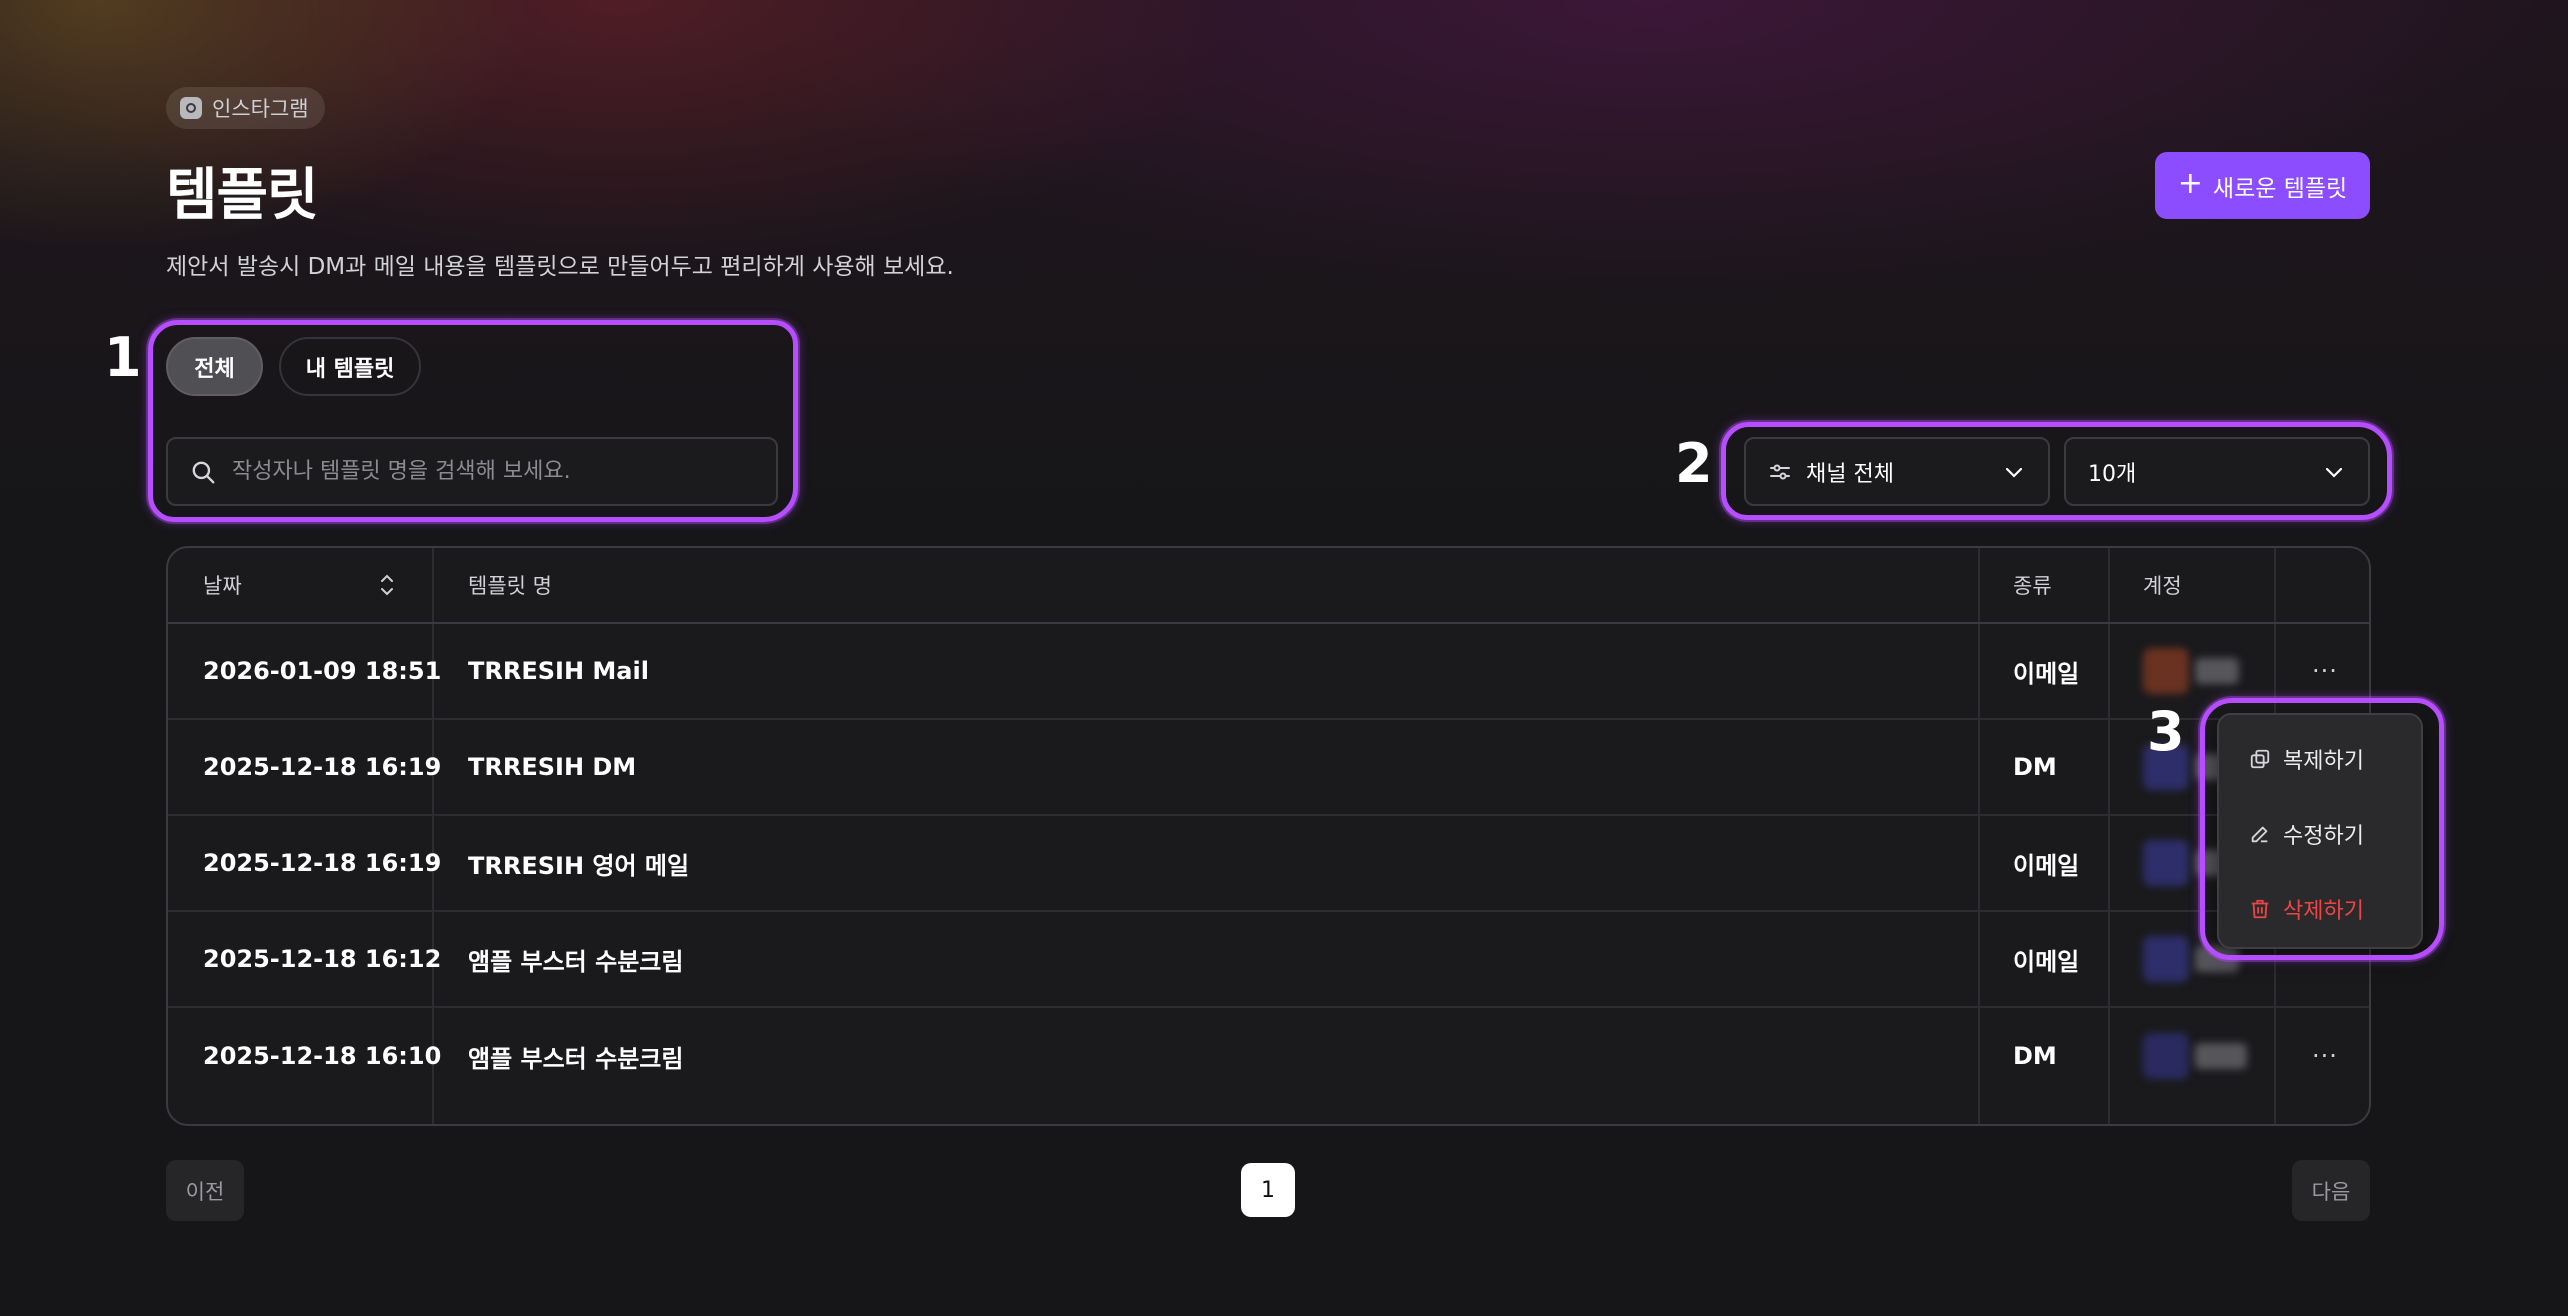 Image resolution: width=2568 pixels, height=1316 pixels. Describe the element at coordinates (1268, 960) in the screenshot. I see `table-row: 2025-12-18 16:12 앰플 부스터 수분크림 이메일 ···` at that location.